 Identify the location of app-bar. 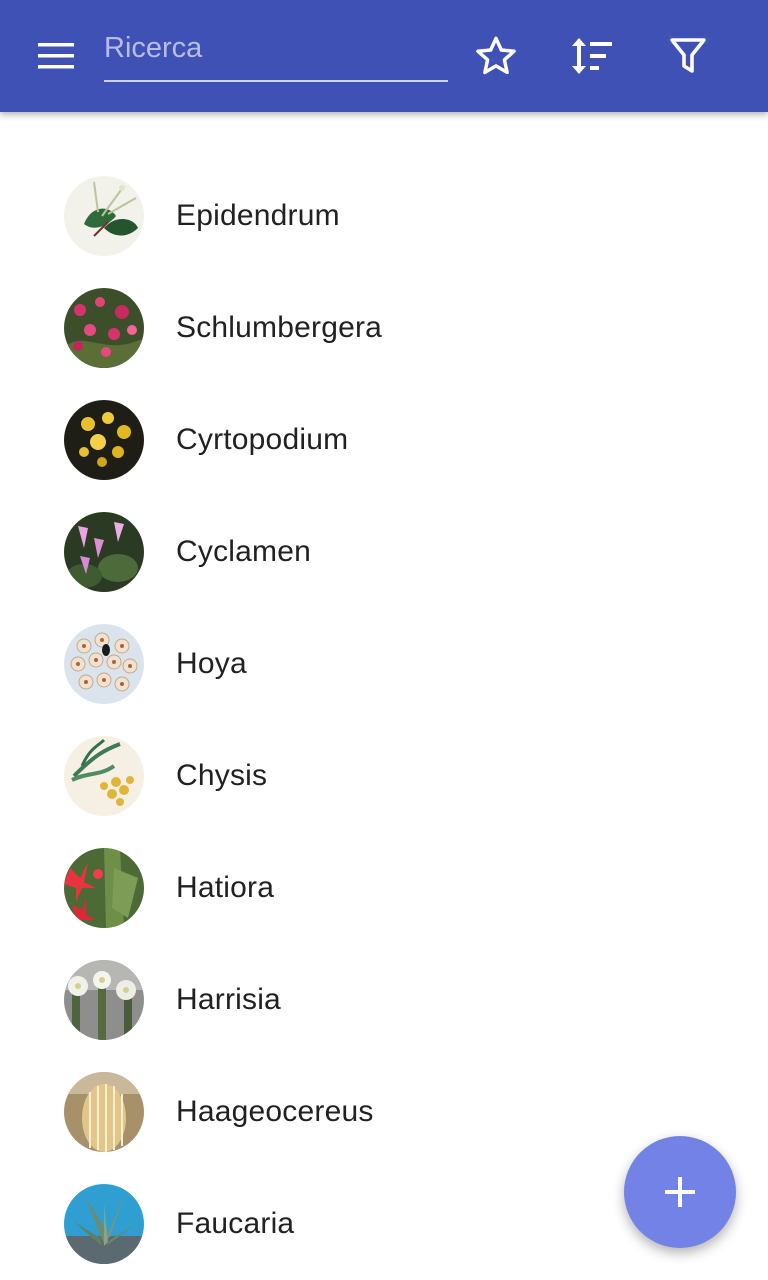
(384, 56).